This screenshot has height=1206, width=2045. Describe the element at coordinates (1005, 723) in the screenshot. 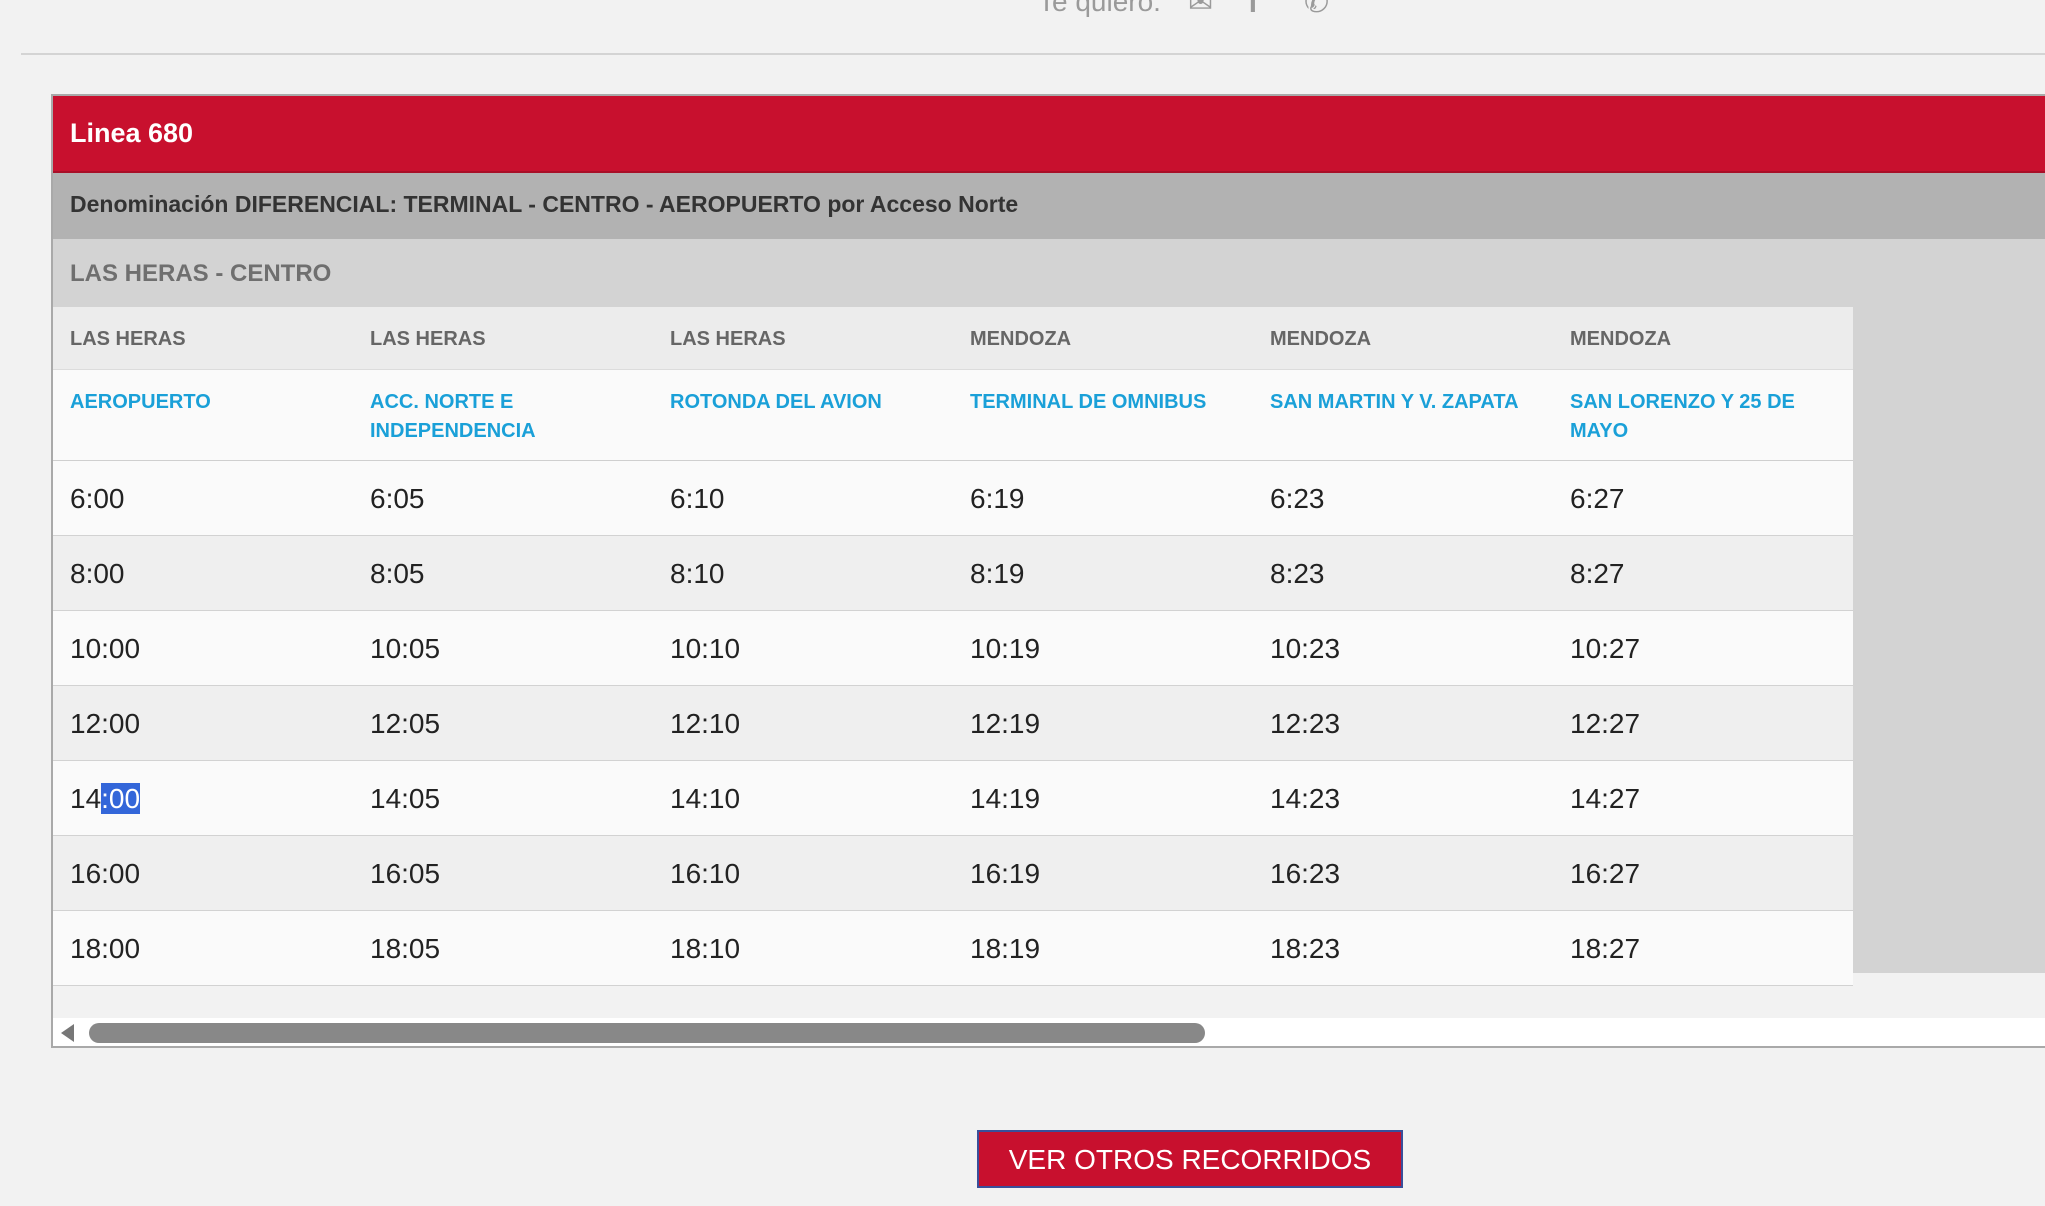

I see `departure-time: 12:19` at that location.